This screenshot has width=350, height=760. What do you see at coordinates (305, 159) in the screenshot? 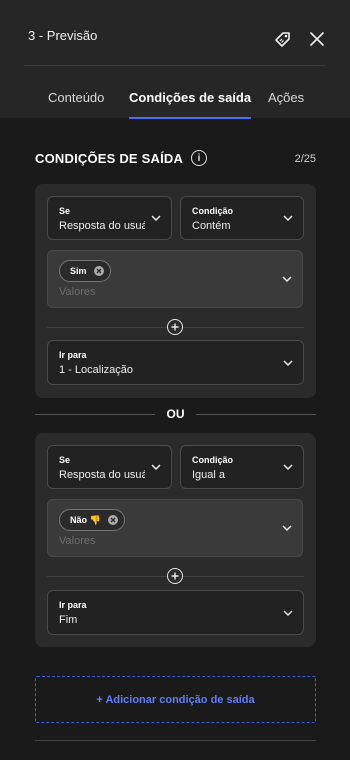
I see `condition-counter: 2/25` at bounding box center [305, 159].